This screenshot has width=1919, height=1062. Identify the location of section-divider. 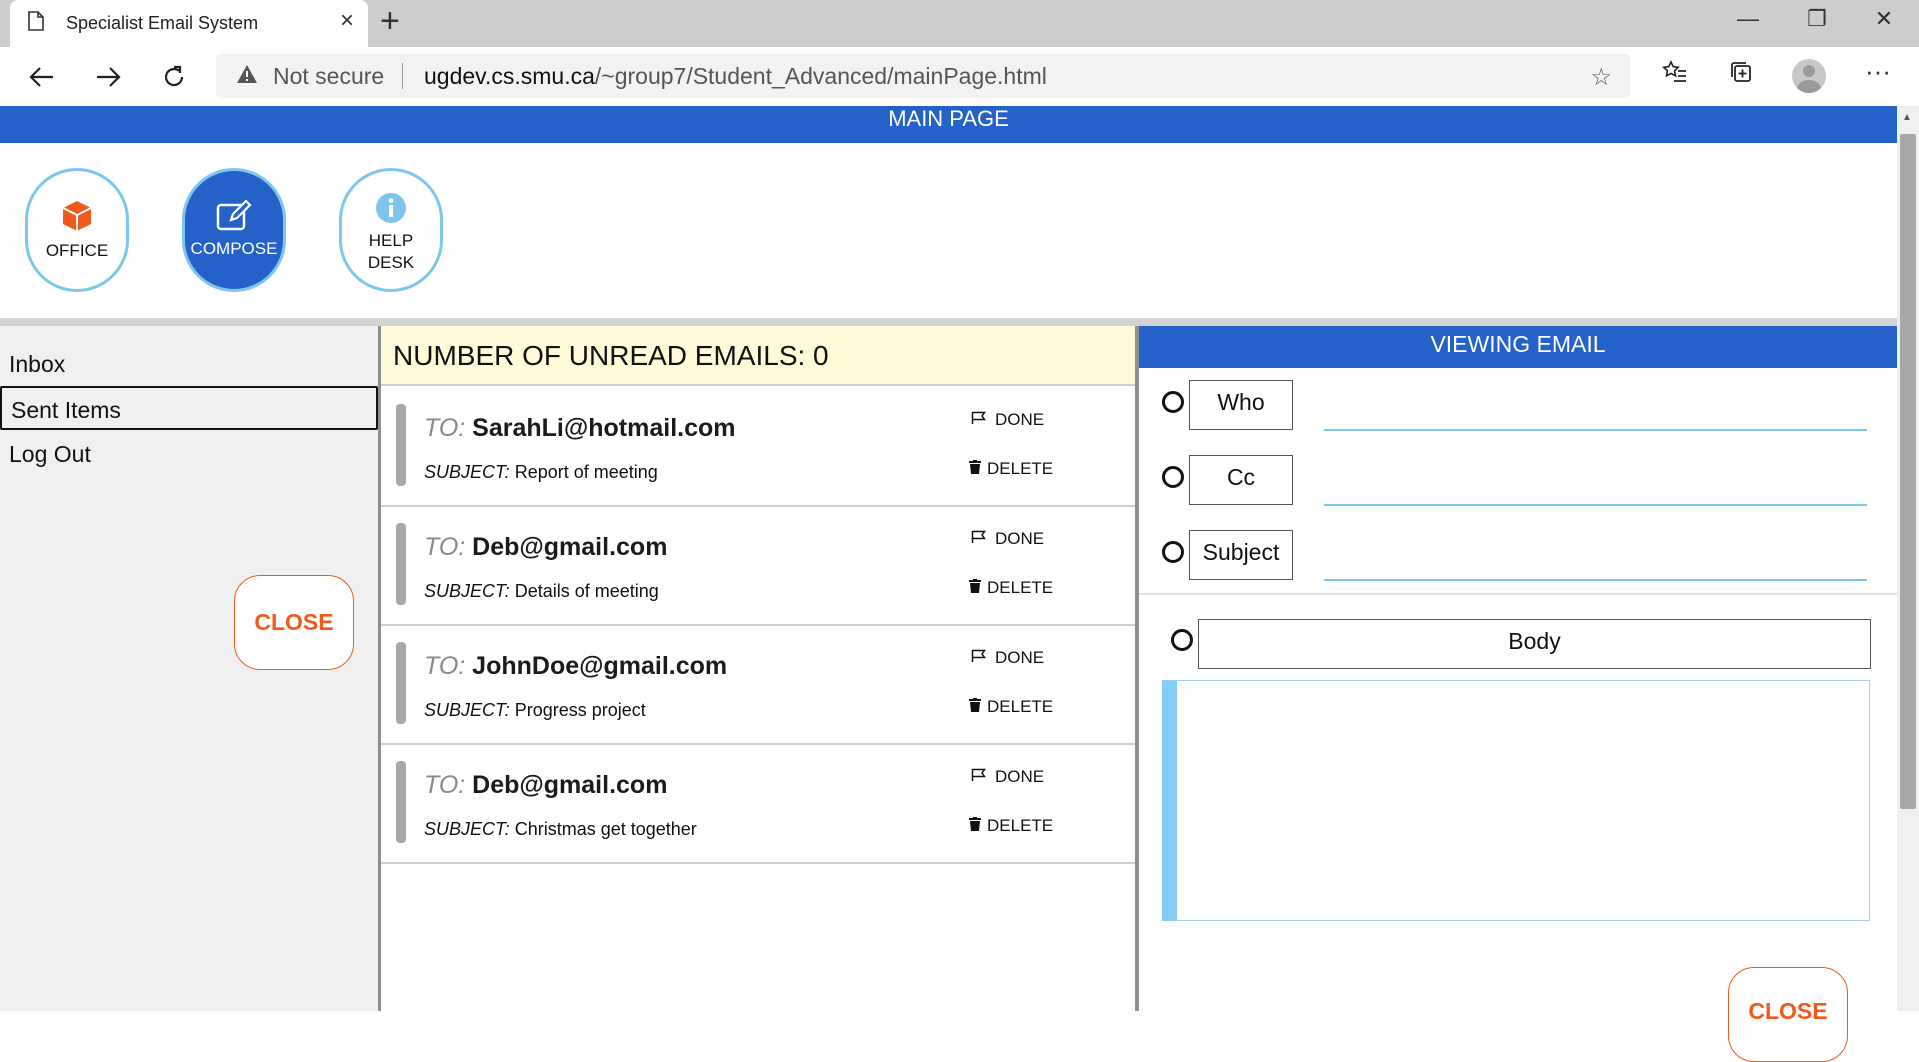
(948, 322).